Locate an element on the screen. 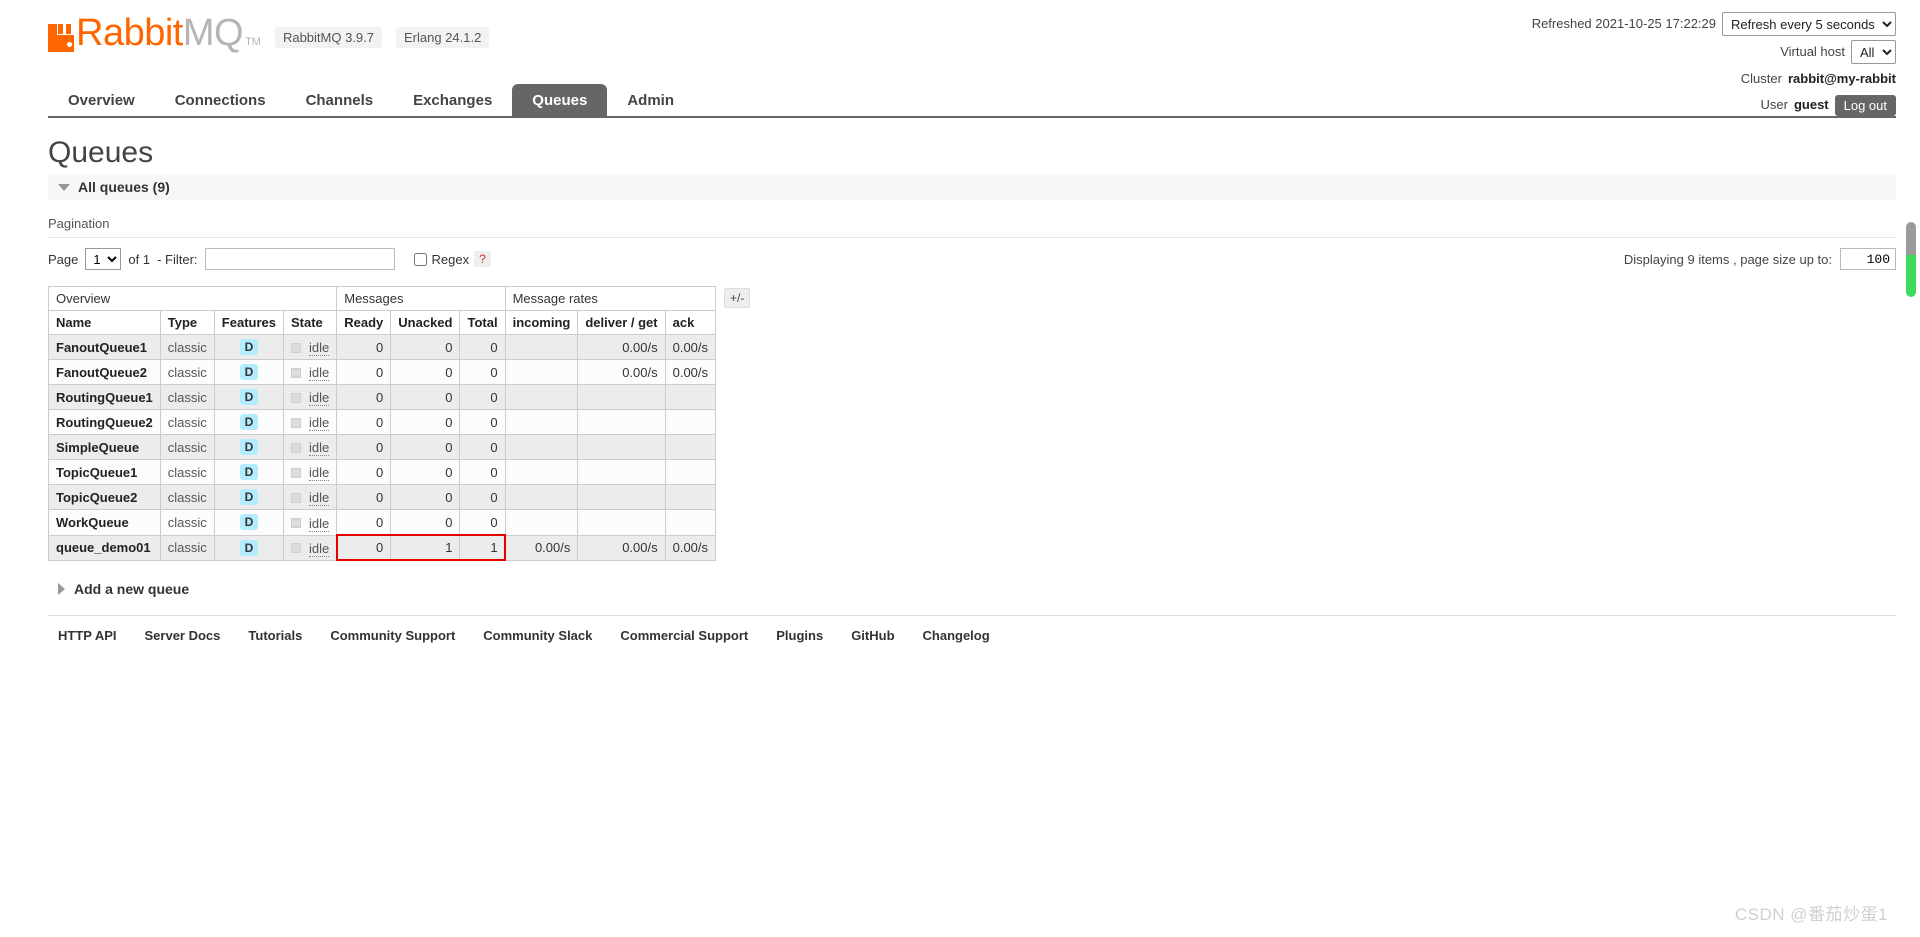  column-header-name: Name is located at coordinates (104, 322).